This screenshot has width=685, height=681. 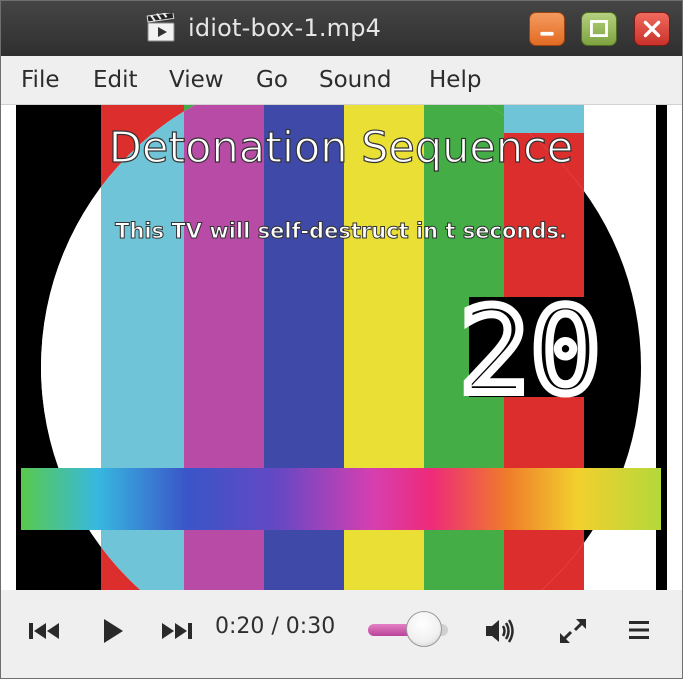 What do you see at coordinates (40, 80) in the screenshot?
I see `menu-file: File` at bounding box center [40, 80].